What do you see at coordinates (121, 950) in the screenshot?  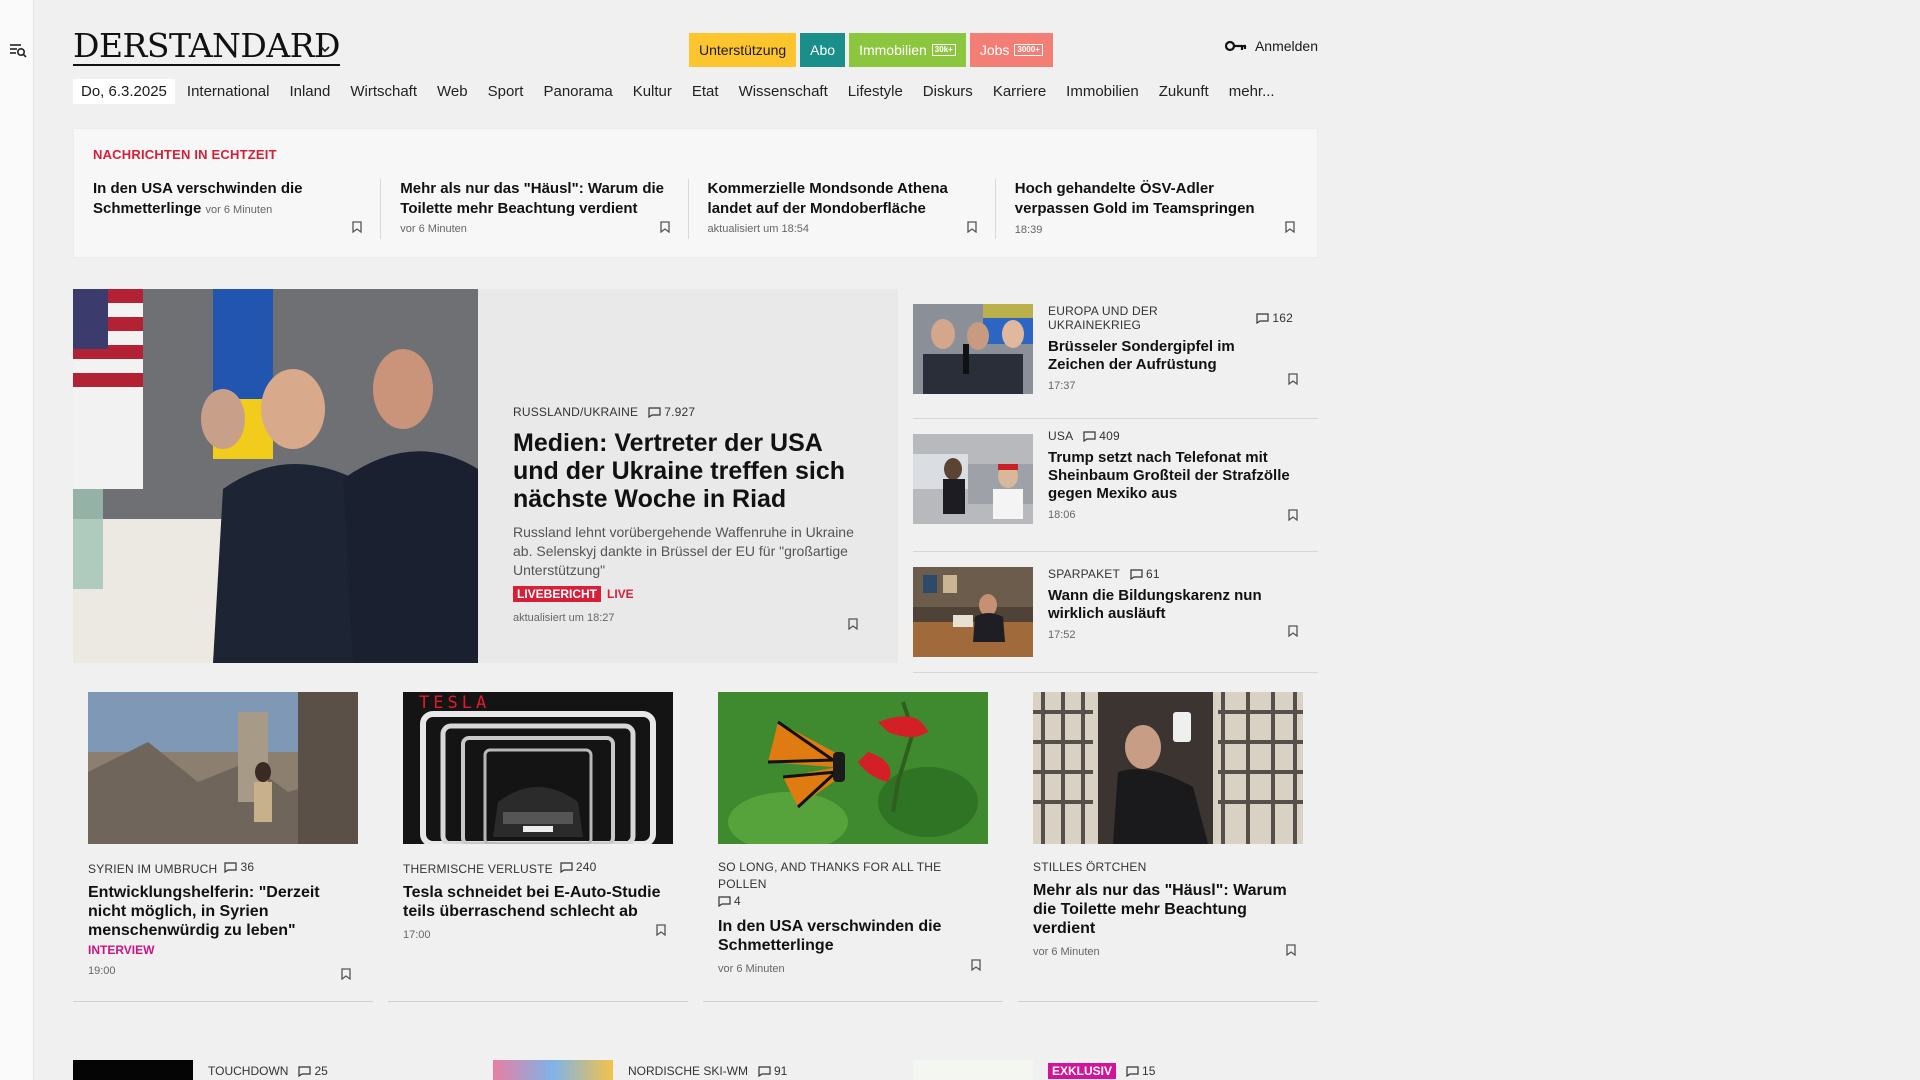 I see `interview-label: INTERVIEW` at bounding box center [121, 950].